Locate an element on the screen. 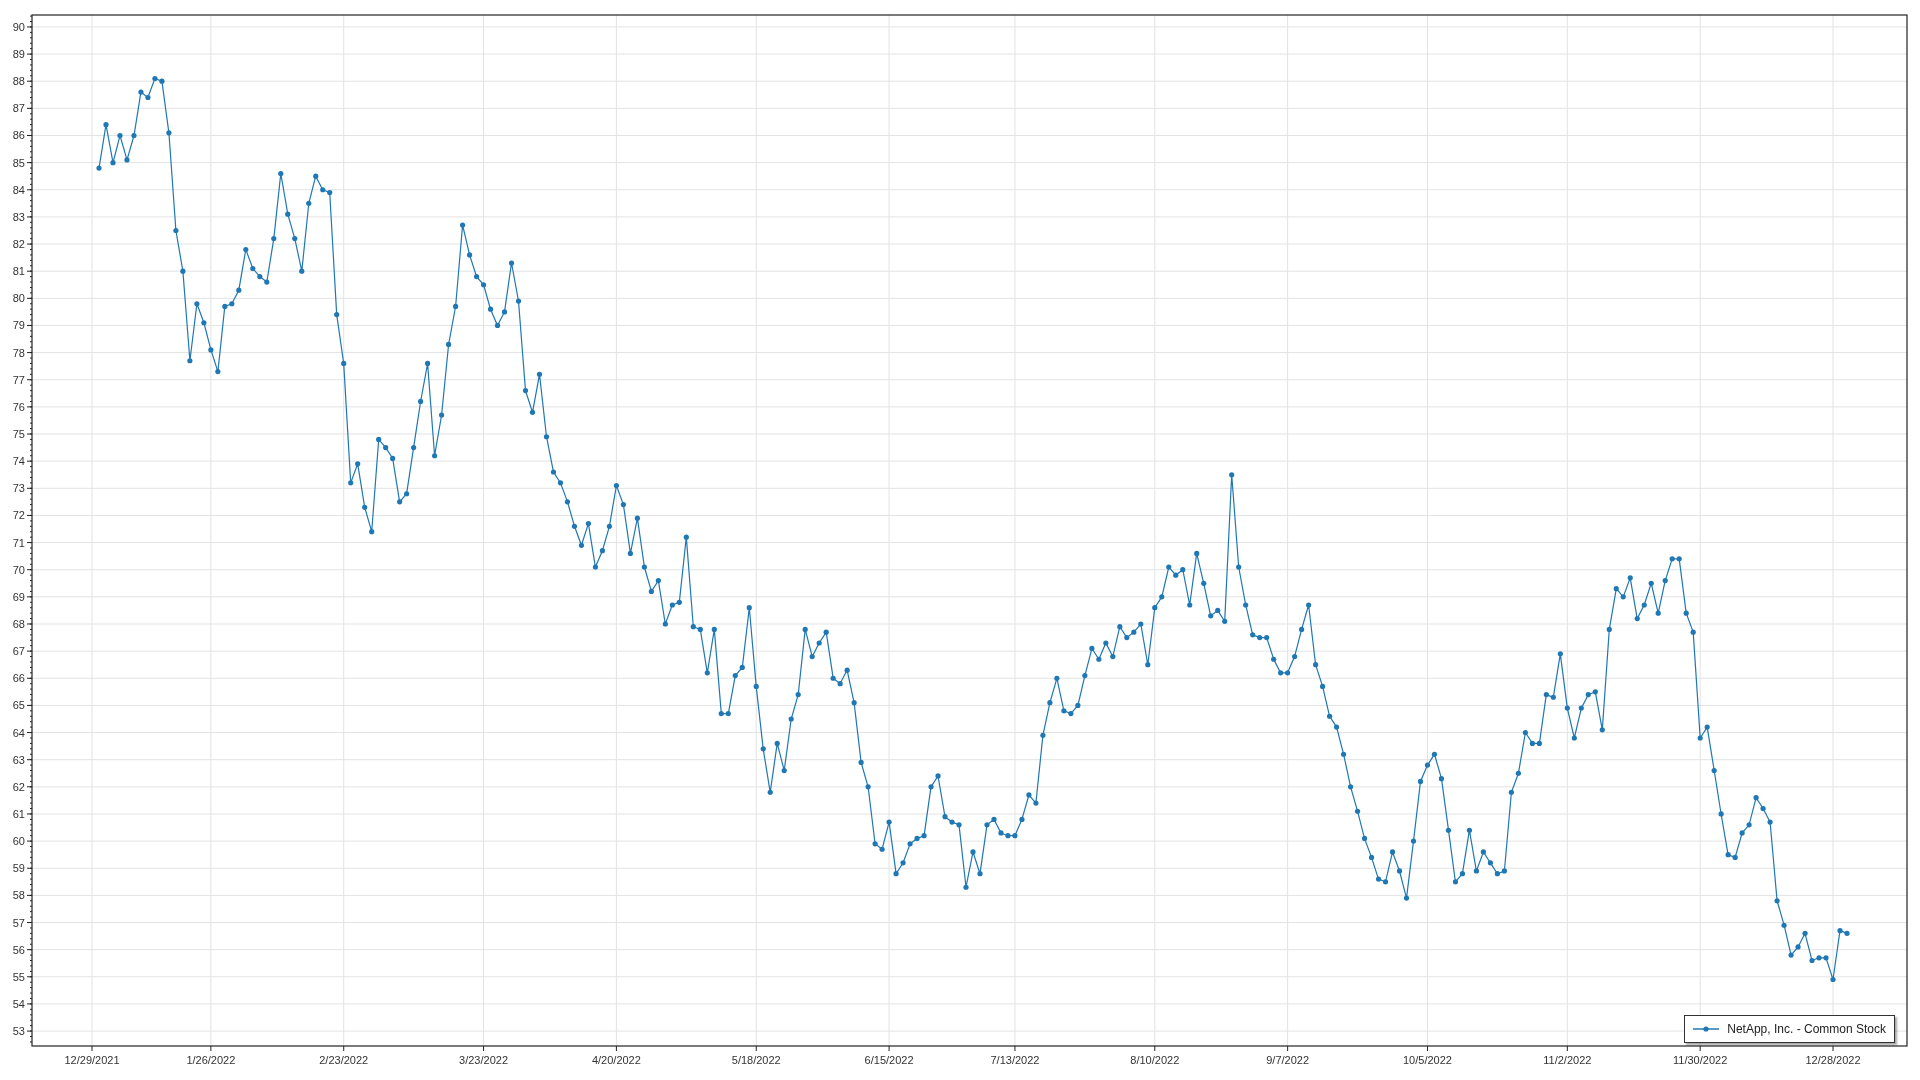  legend-label: NetApp, Inc. - Common Stock is located at coordinates (1806, 1029).